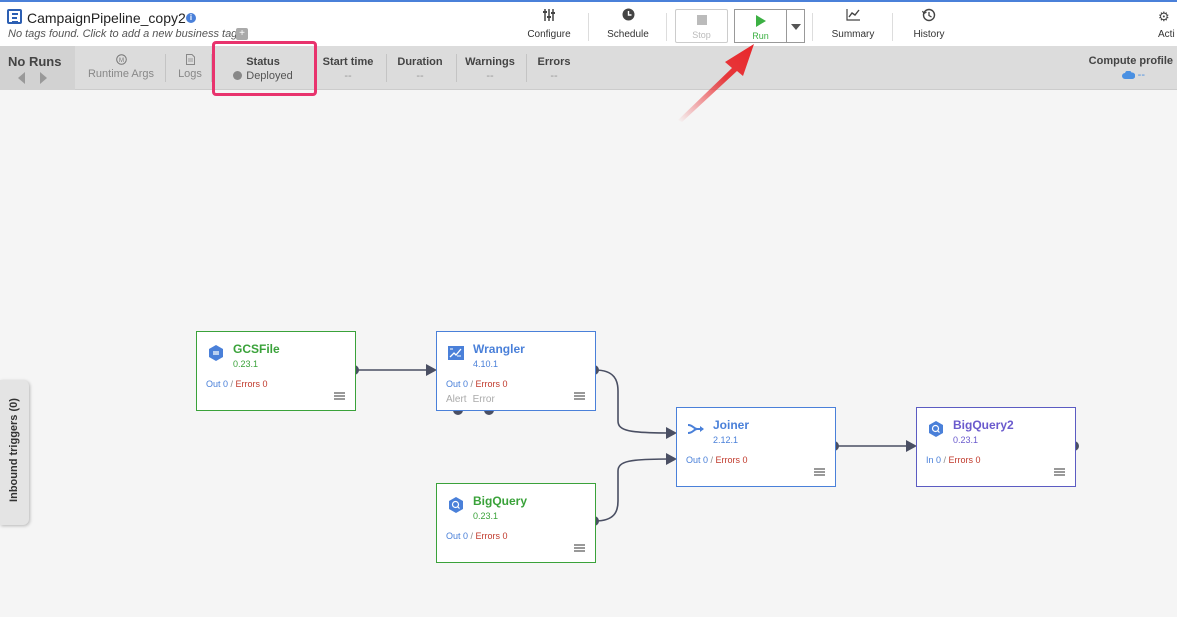 The height and width of the screenshot is (617, 1177). I want to click on gear-icon: ⚙, so click(1164, 16).